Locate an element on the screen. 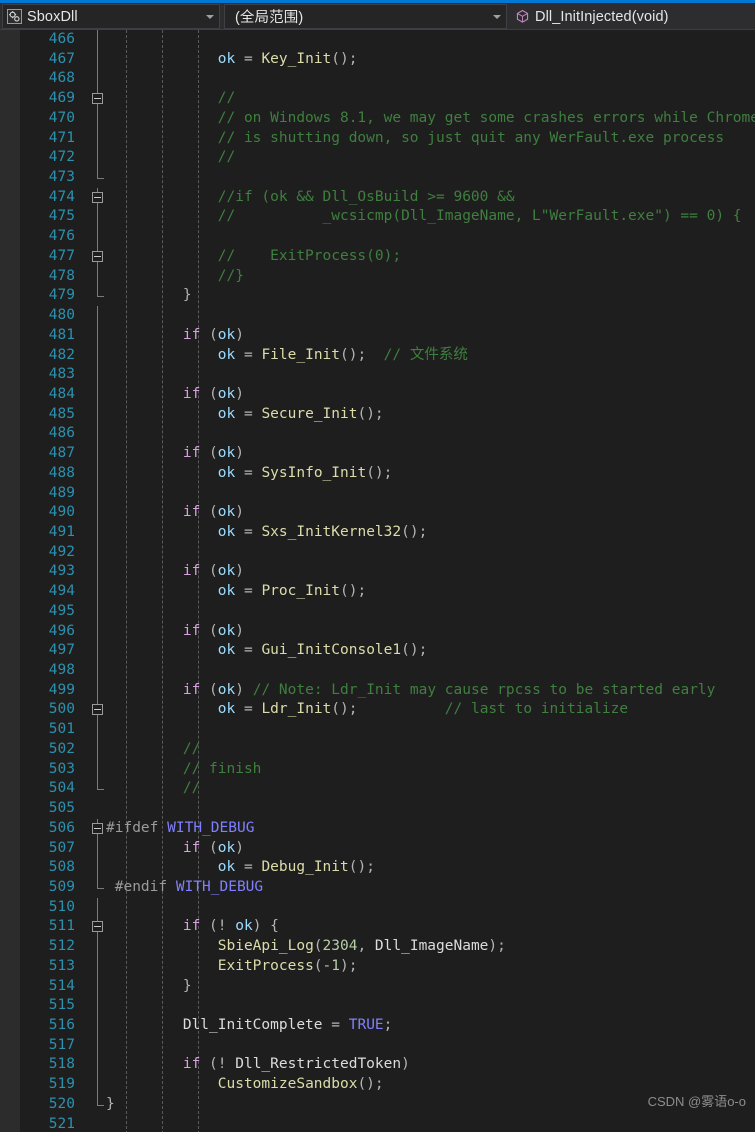 Image resolution: width=755 pixels, height=1132 pixels. line-text: ExitProcess(-1); is located at coordinates (235, 967).